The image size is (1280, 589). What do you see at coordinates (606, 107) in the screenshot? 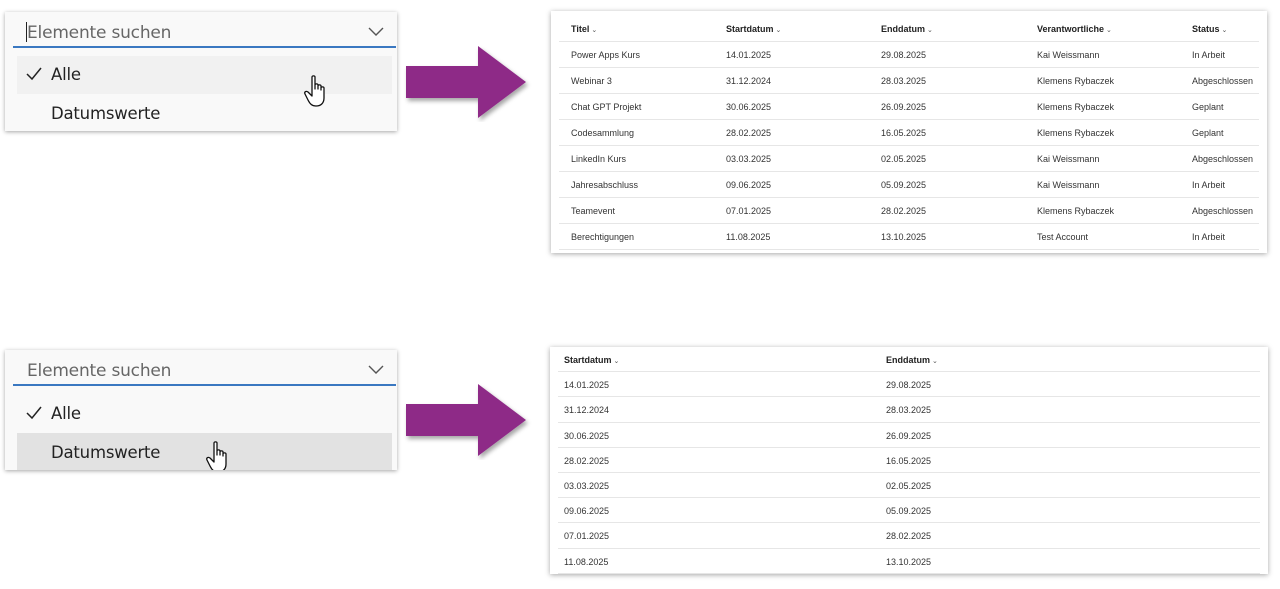
I see `table-cell: Chat GPT Projekt` at bounding box center [606, 107].